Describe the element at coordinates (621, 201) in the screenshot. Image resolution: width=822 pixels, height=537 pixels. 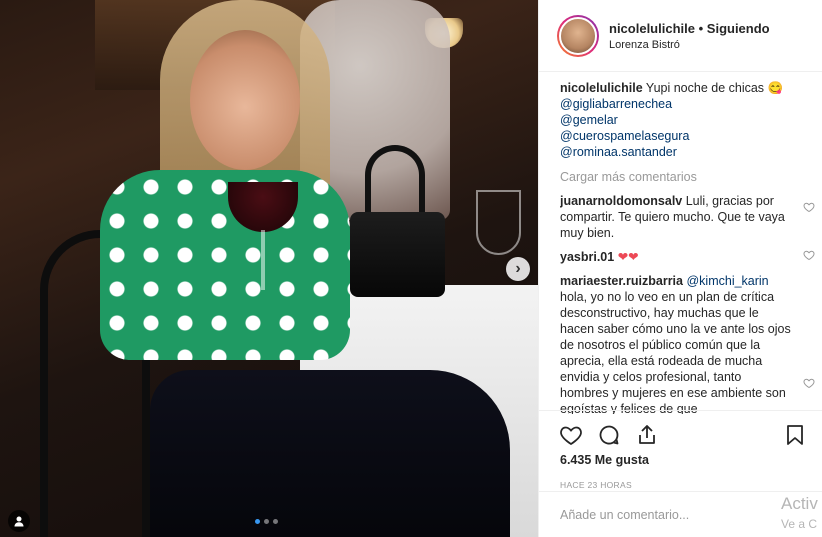
I see `comment-username: juanarnoldomonsalv` at that location.